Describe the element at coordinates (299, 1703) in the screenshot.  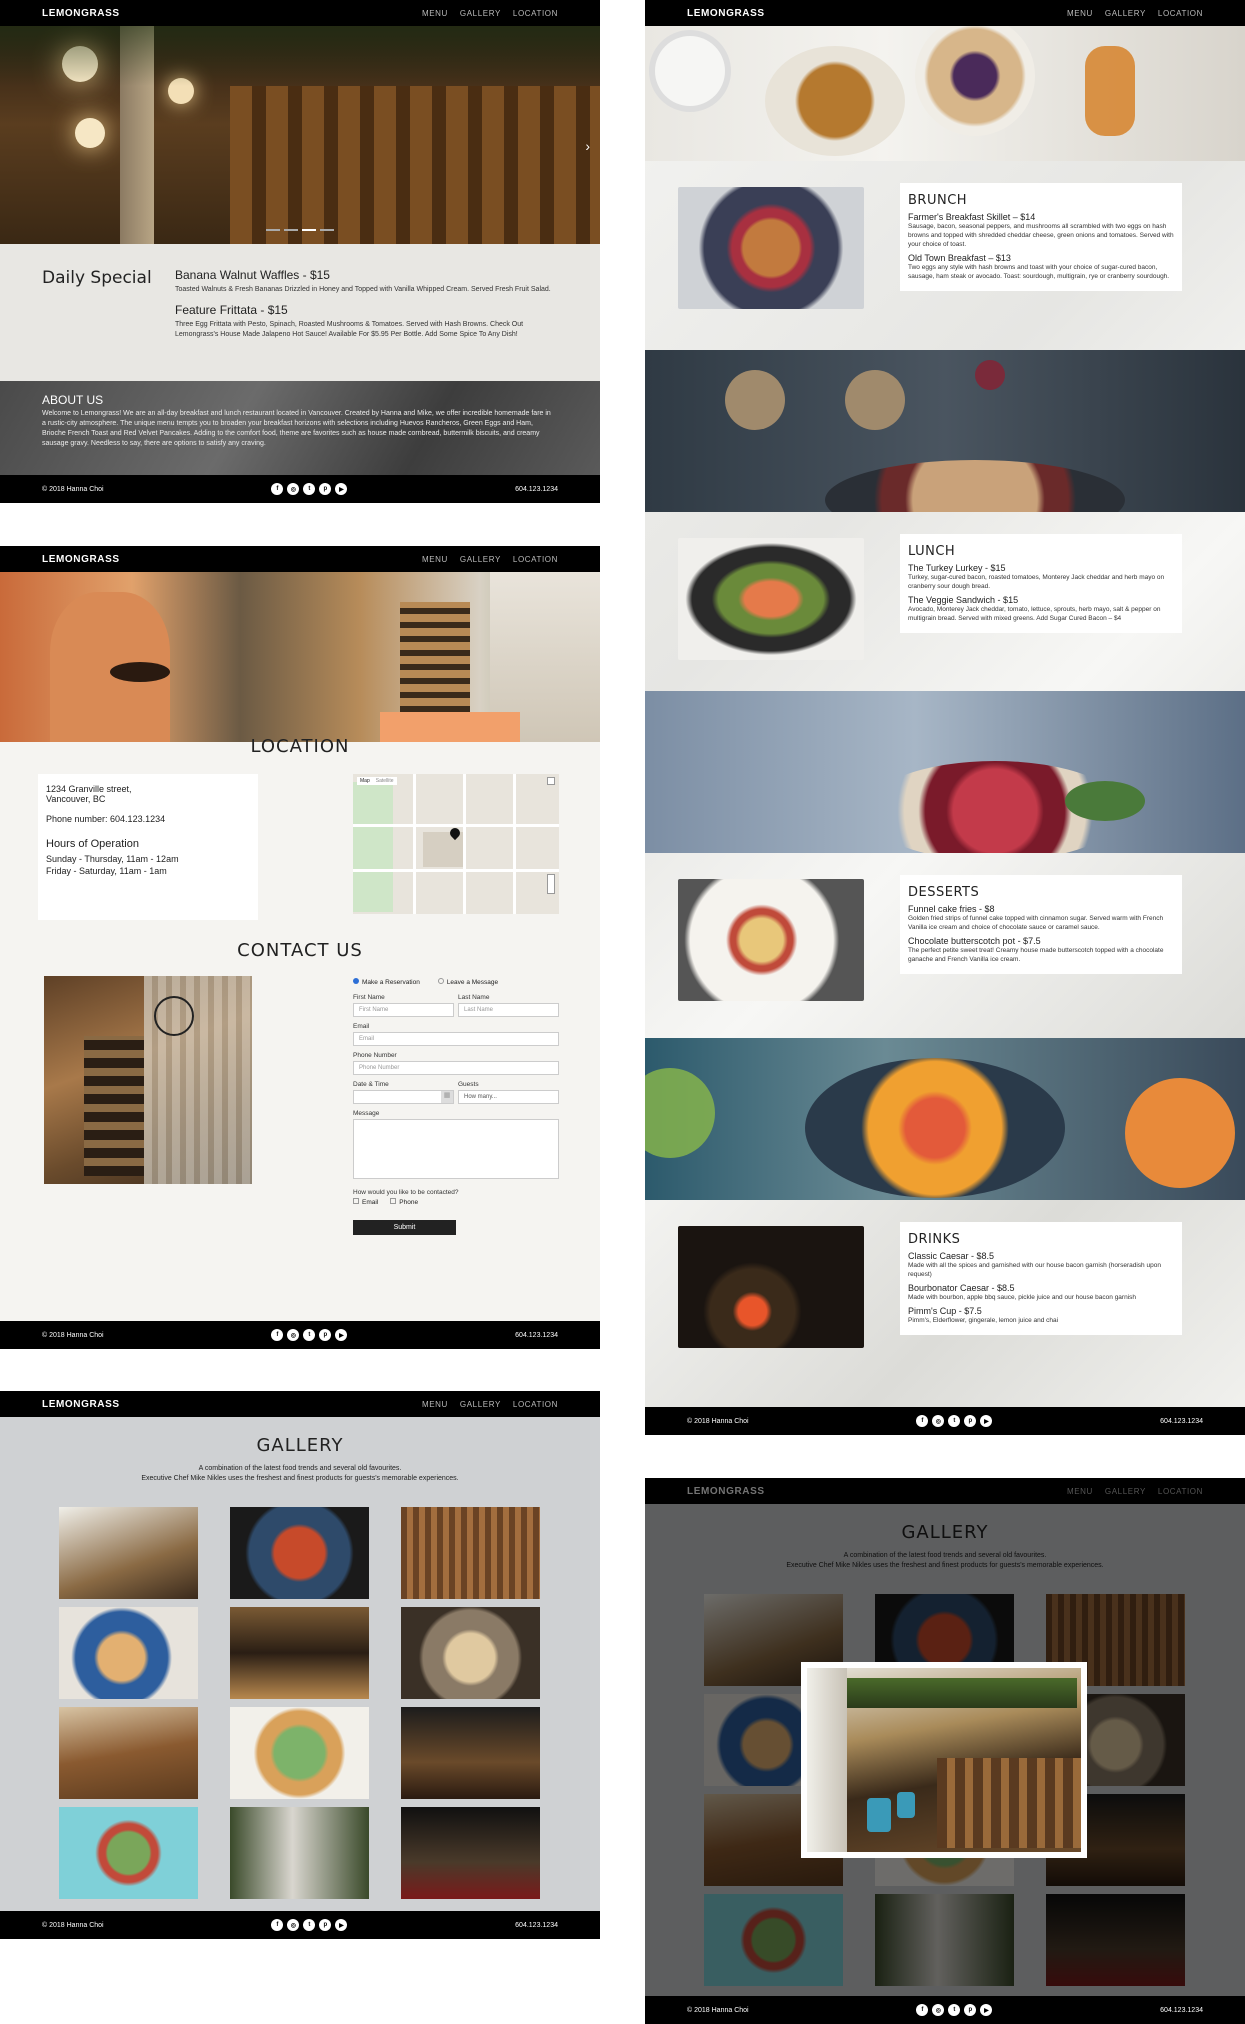
I see `gallery-grid` at that location.